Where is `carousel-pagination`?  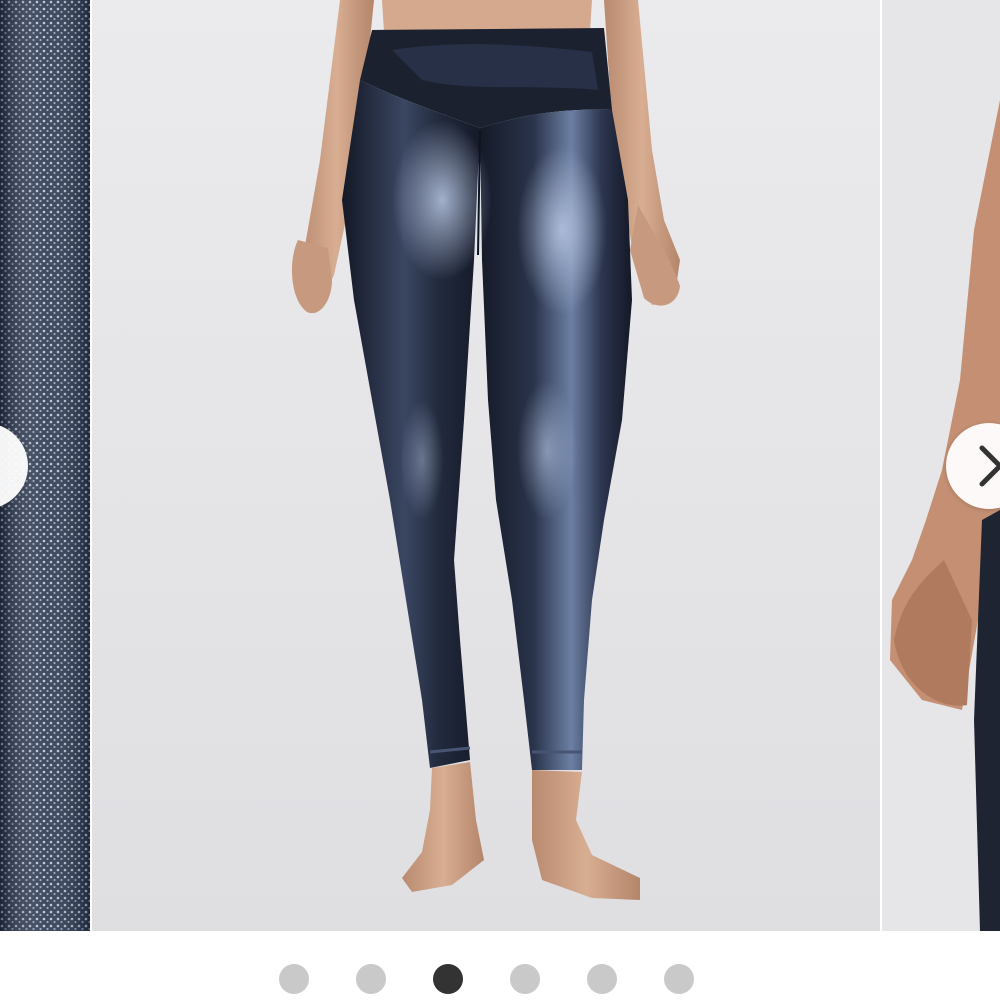
carousel-pagination is located at coordinates (500, 979).